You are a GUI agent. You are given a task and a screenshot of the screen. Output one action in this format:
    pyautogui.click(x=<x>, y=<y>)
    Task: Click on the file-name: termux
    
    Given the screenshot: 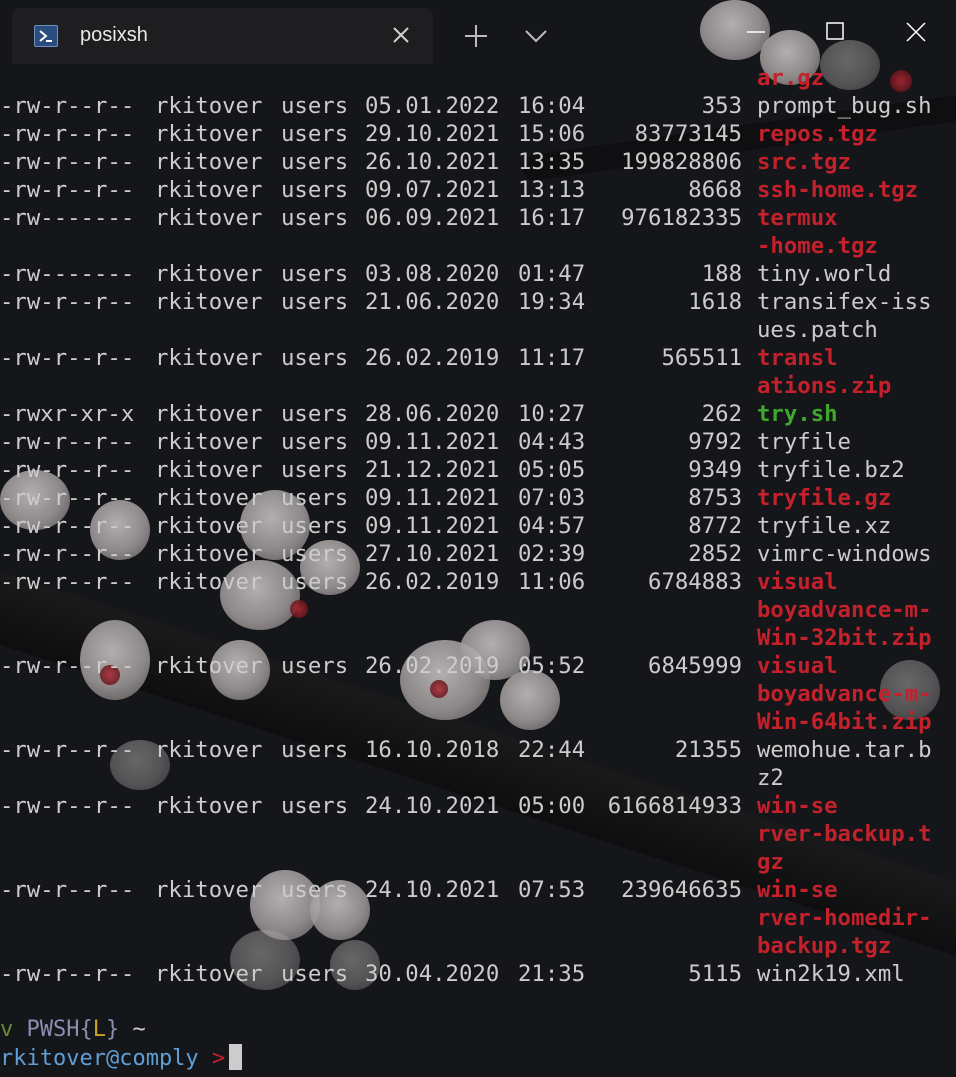 What is the action you would take?
    pyautogui.click(x=797, y=218)
    